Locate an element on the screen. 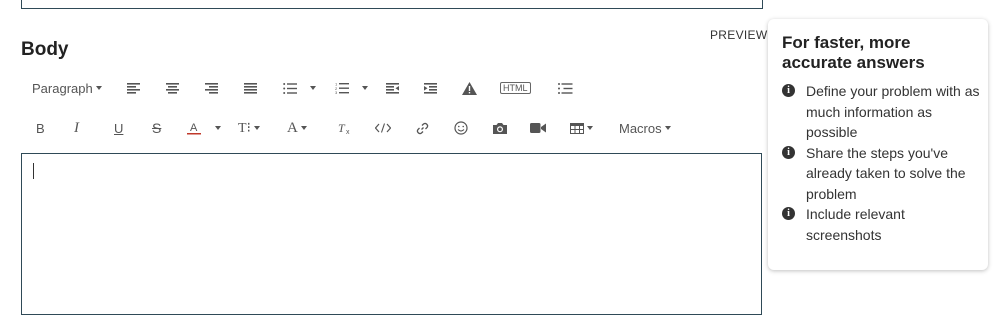 The image size is (999, 315). font-family-label: A is located at coordinates (292, 127).